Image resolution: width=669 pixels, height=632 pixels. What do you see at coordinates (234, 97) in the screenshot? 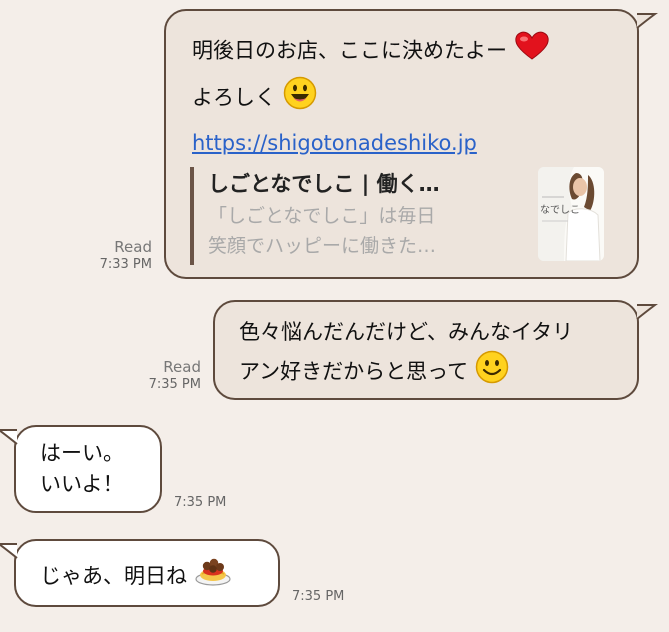
I see `message-line: よろしく` at bounding box center [234, 97].